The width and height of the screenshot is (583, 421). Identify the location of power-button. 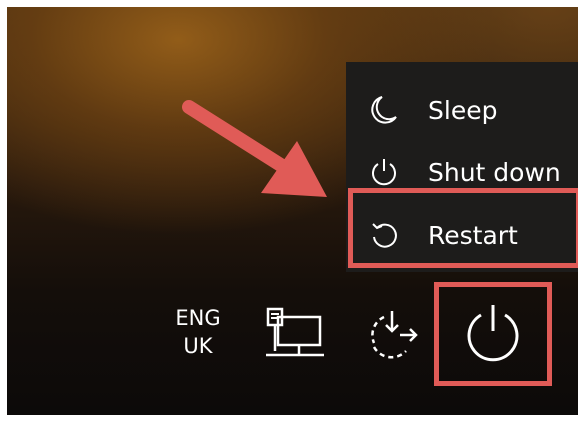
(493, 335).